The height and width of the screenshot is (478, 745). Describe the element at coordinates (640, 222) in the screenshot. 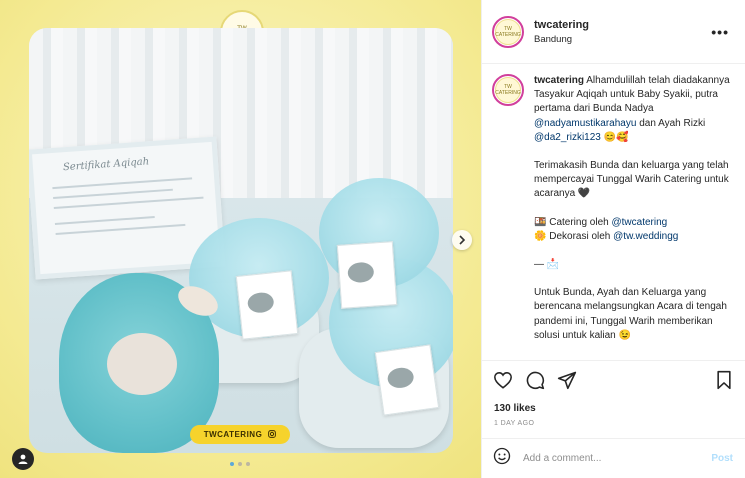

I see `mention-link: @twcatering` at that location.